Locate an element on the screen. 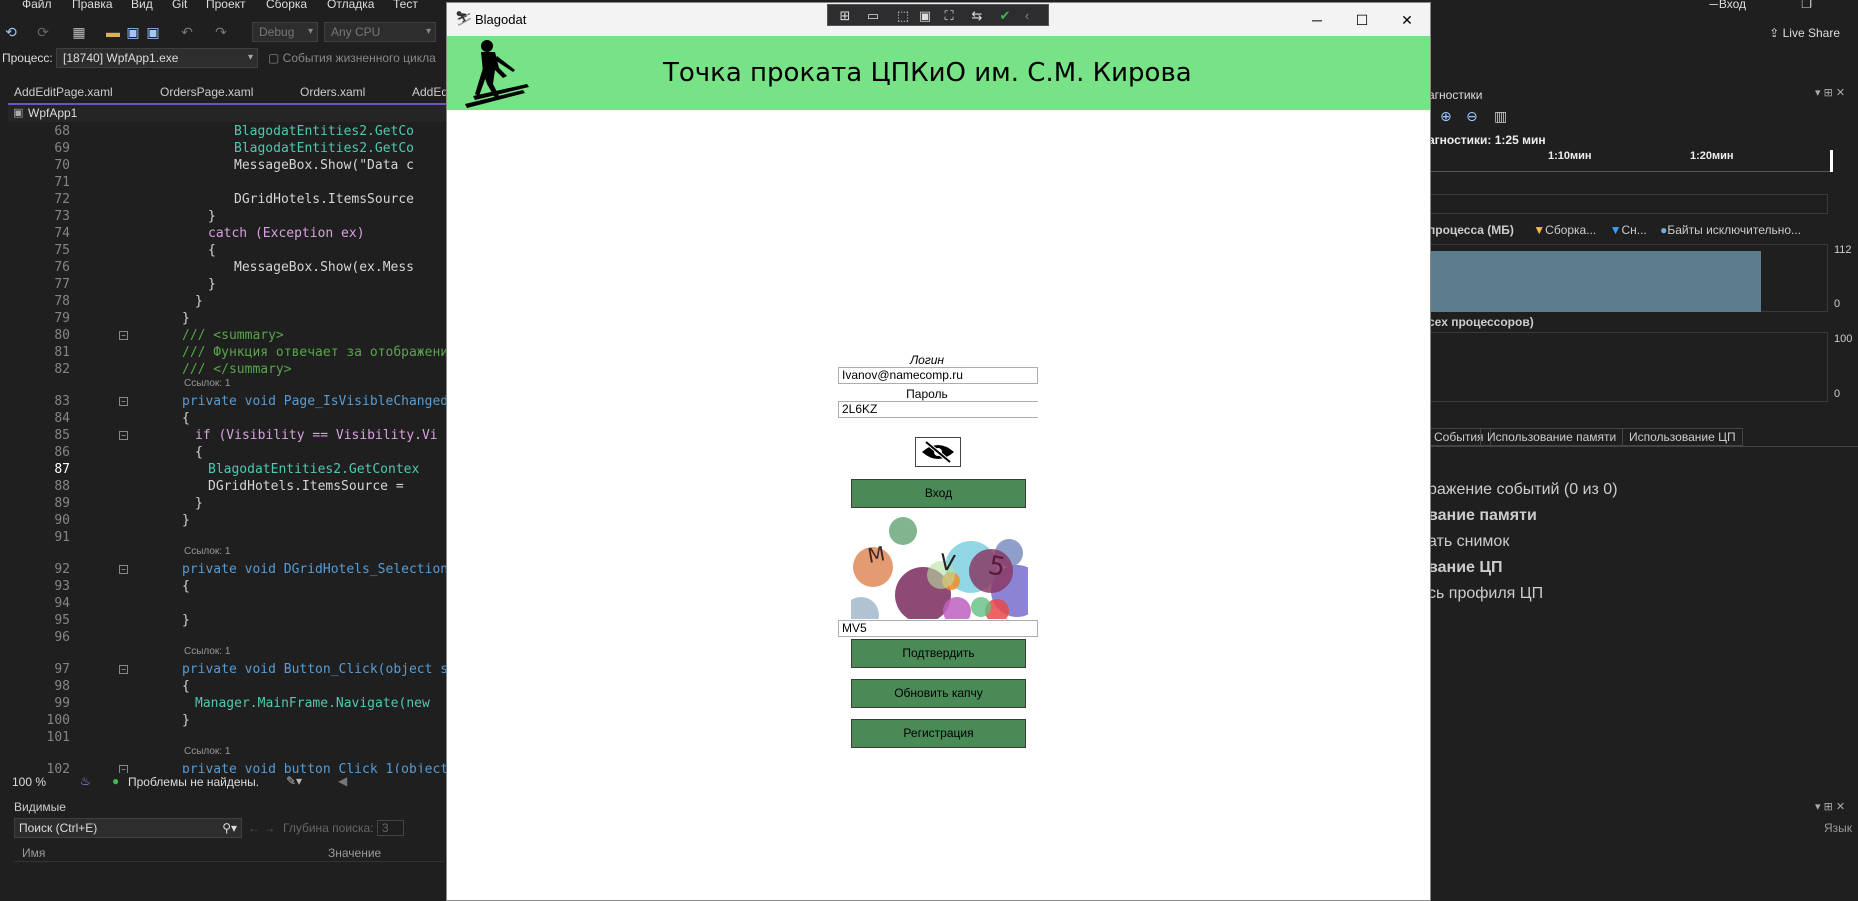 The height and width of the screenshot is (901, 1858). zoom-out-icon: ⊖ is located at coordinates (1472, 116).